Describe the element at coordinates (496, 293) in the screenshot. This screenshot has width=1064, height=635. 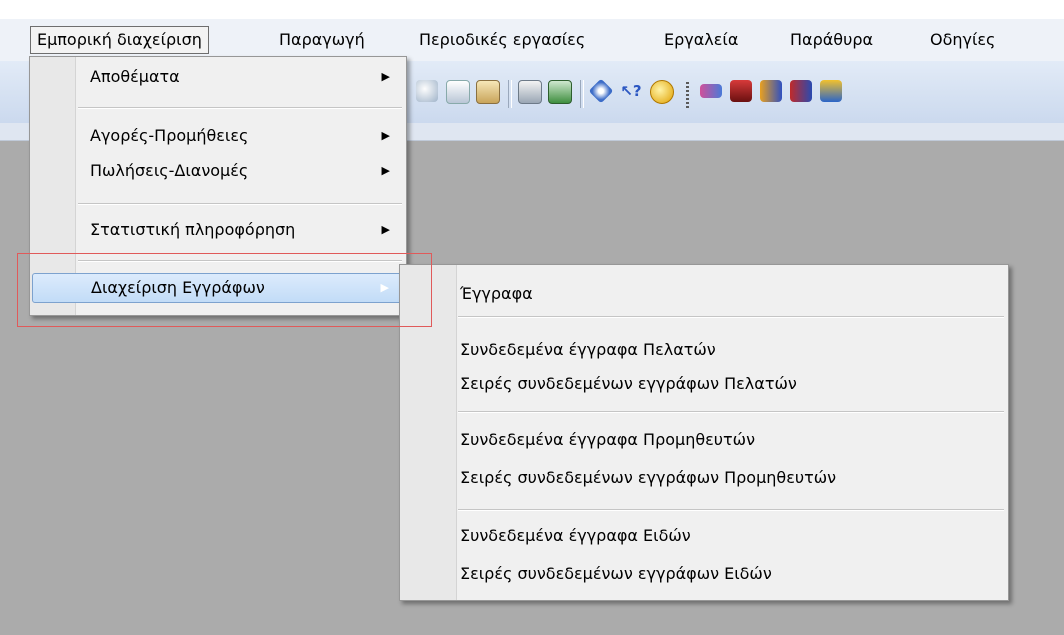
I see `menu-item-label: Έγγραφα` at that location.